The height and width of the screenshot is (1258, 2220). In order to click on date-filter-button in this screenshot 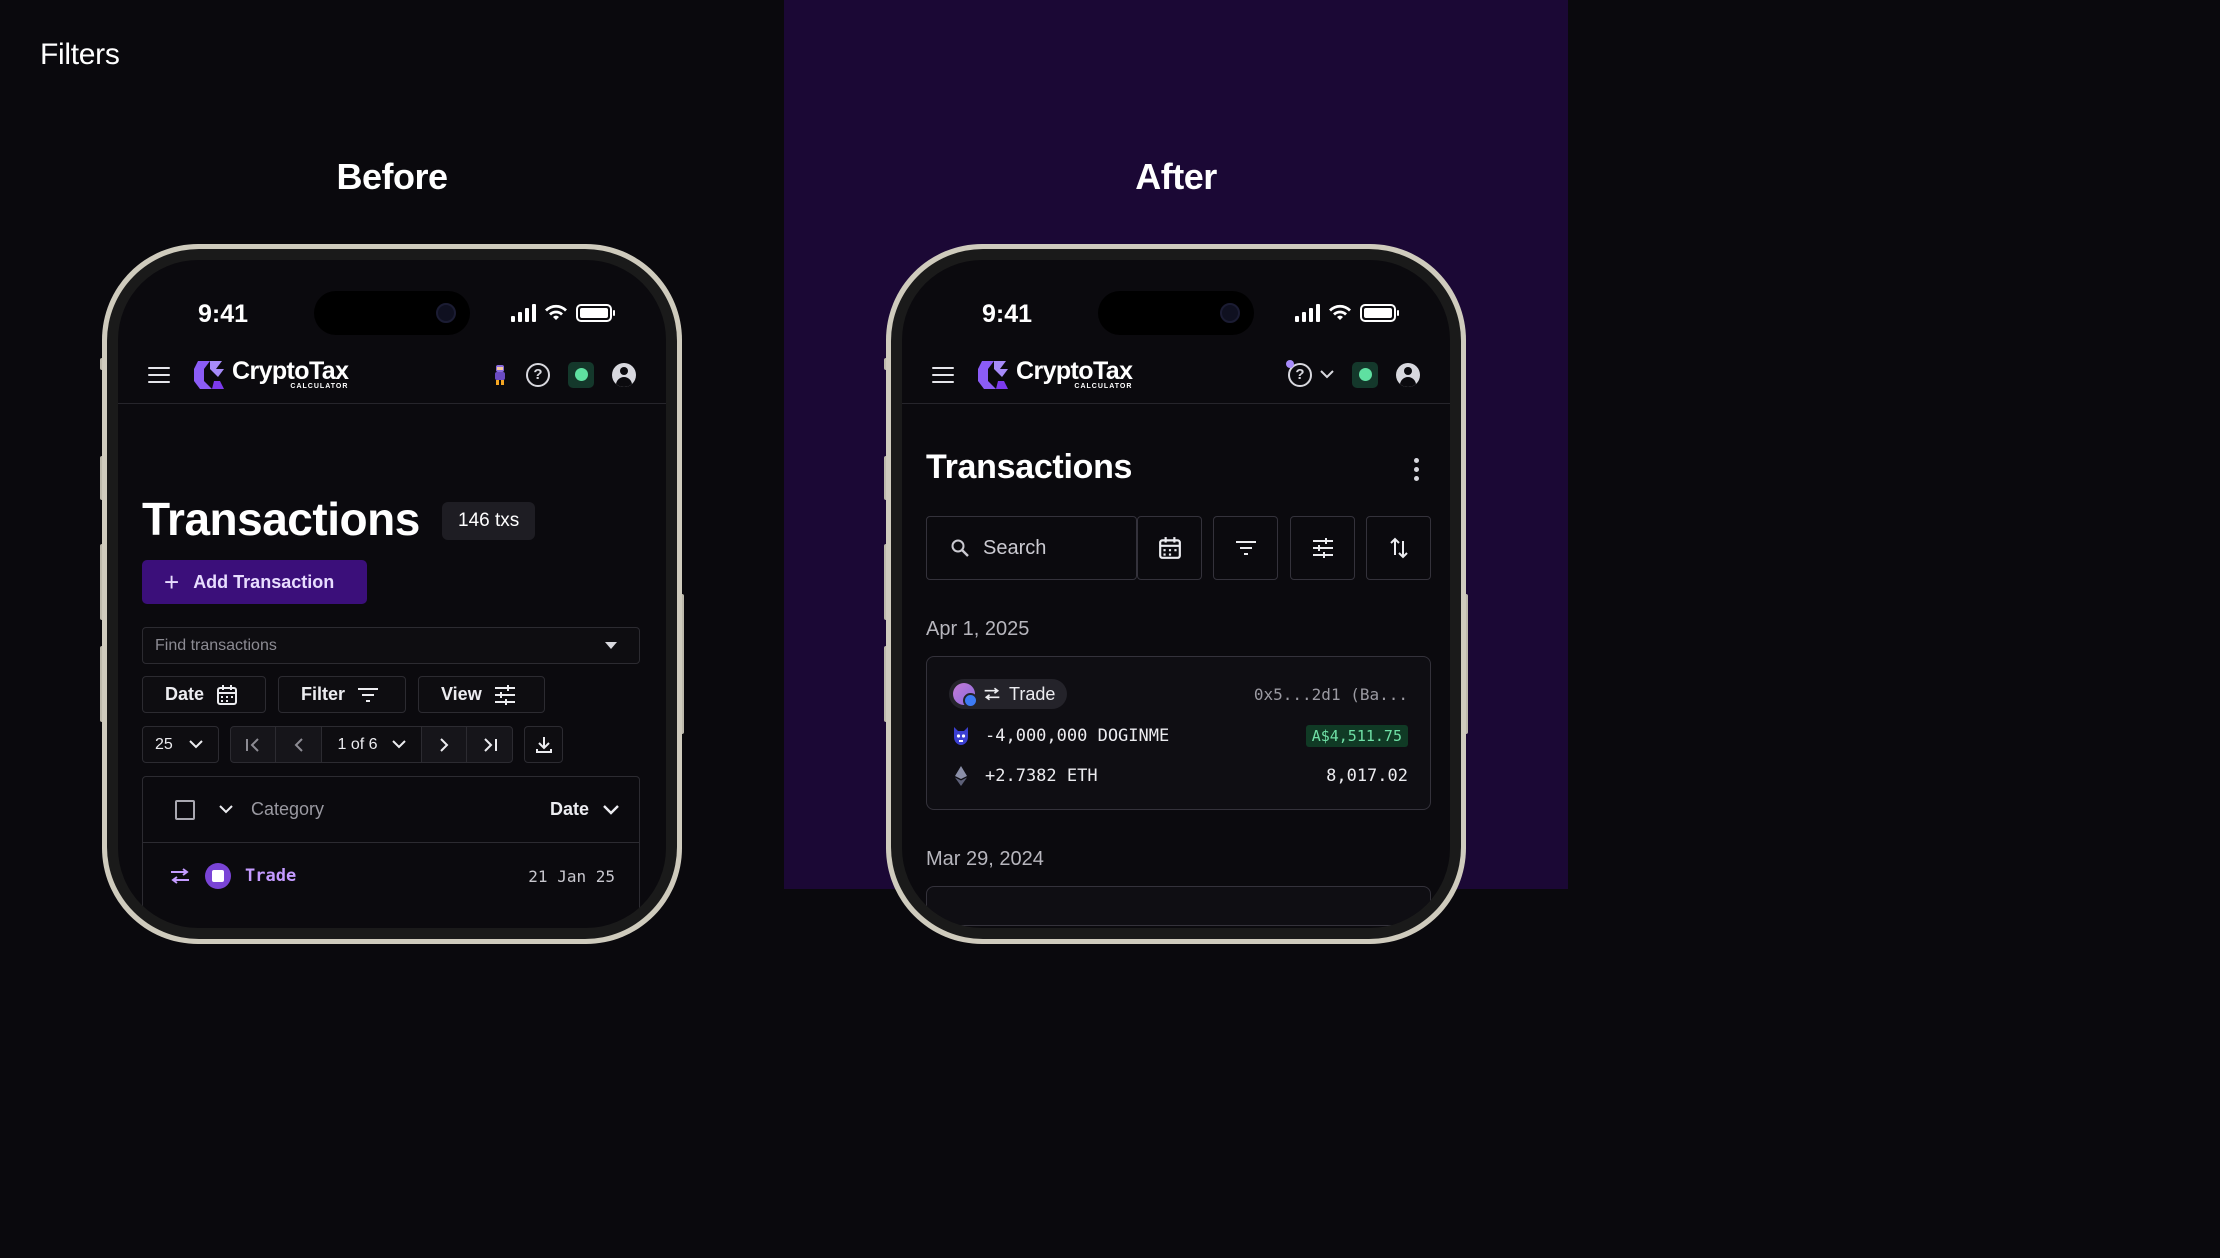, I will do `click(1169, 548)`.